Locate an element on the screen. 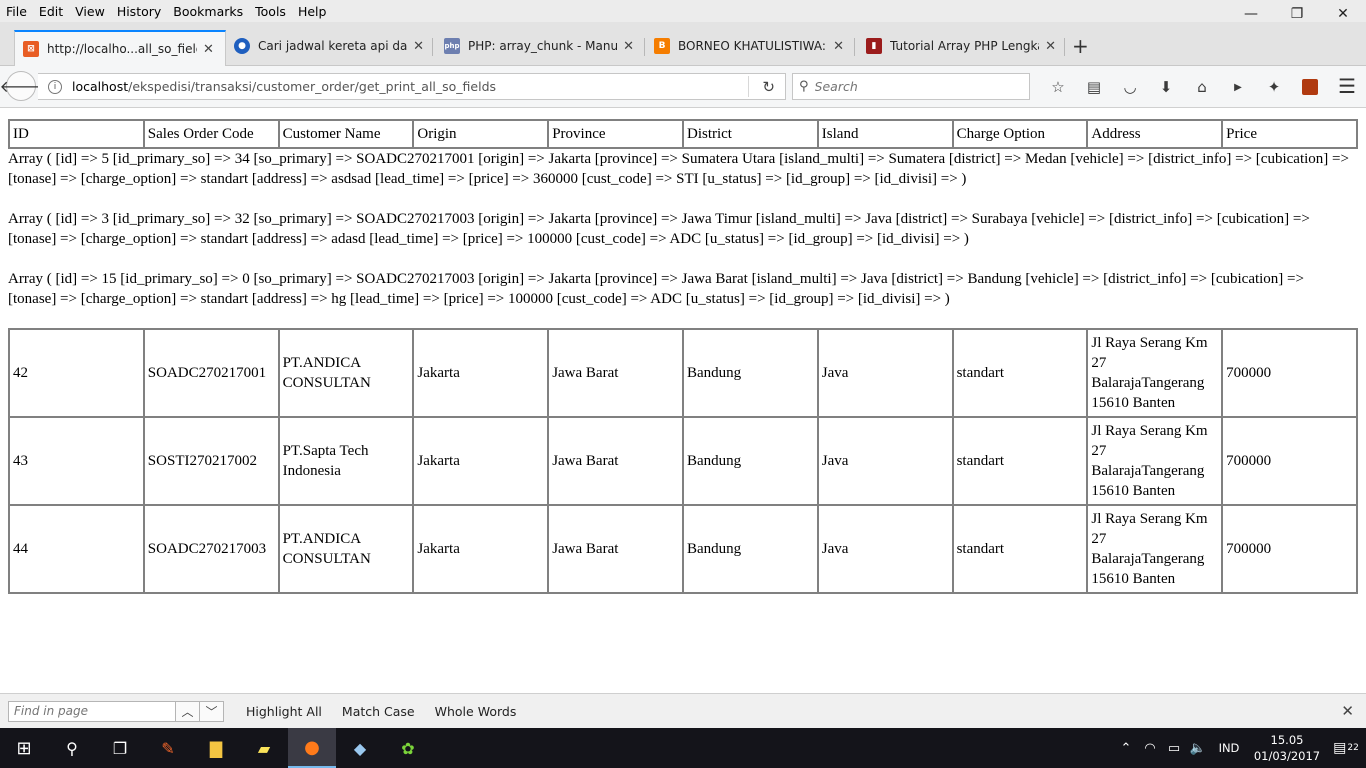 This screenshot has width=1366, height=768. back-button: 🡐 is located at coordinates (21, 86).